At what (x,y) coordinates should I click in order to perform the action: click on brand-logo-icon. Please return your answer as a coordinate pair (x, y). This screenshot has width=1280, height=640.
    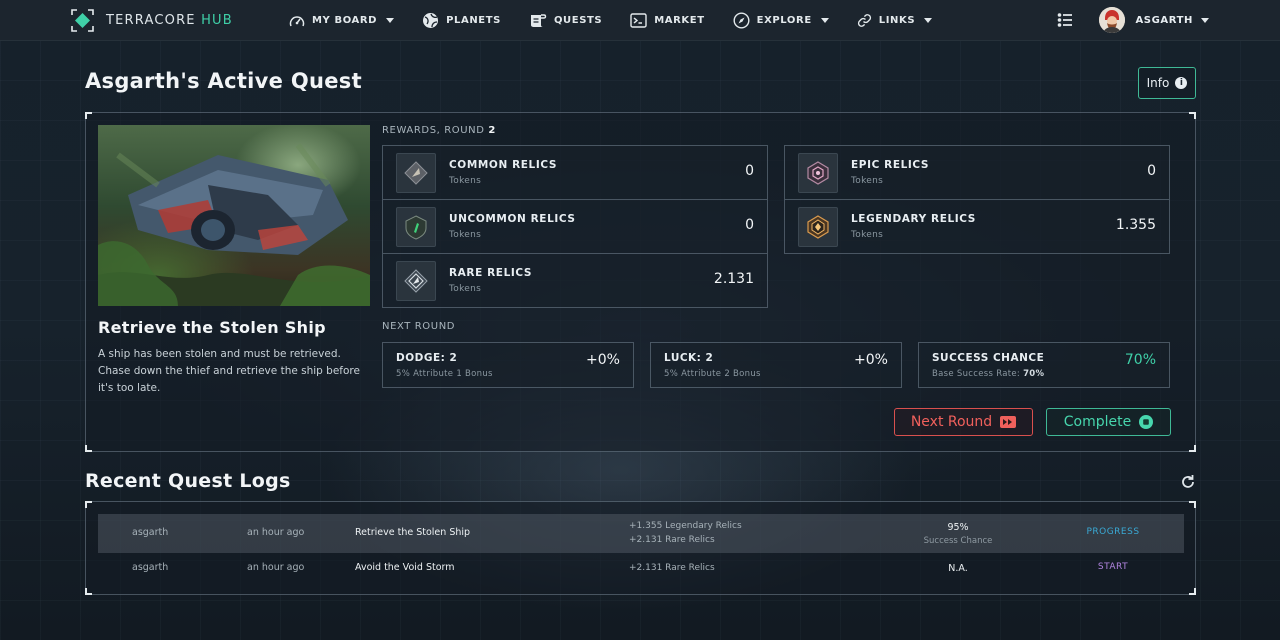
    Looking at the image, I should click on (82, 20).